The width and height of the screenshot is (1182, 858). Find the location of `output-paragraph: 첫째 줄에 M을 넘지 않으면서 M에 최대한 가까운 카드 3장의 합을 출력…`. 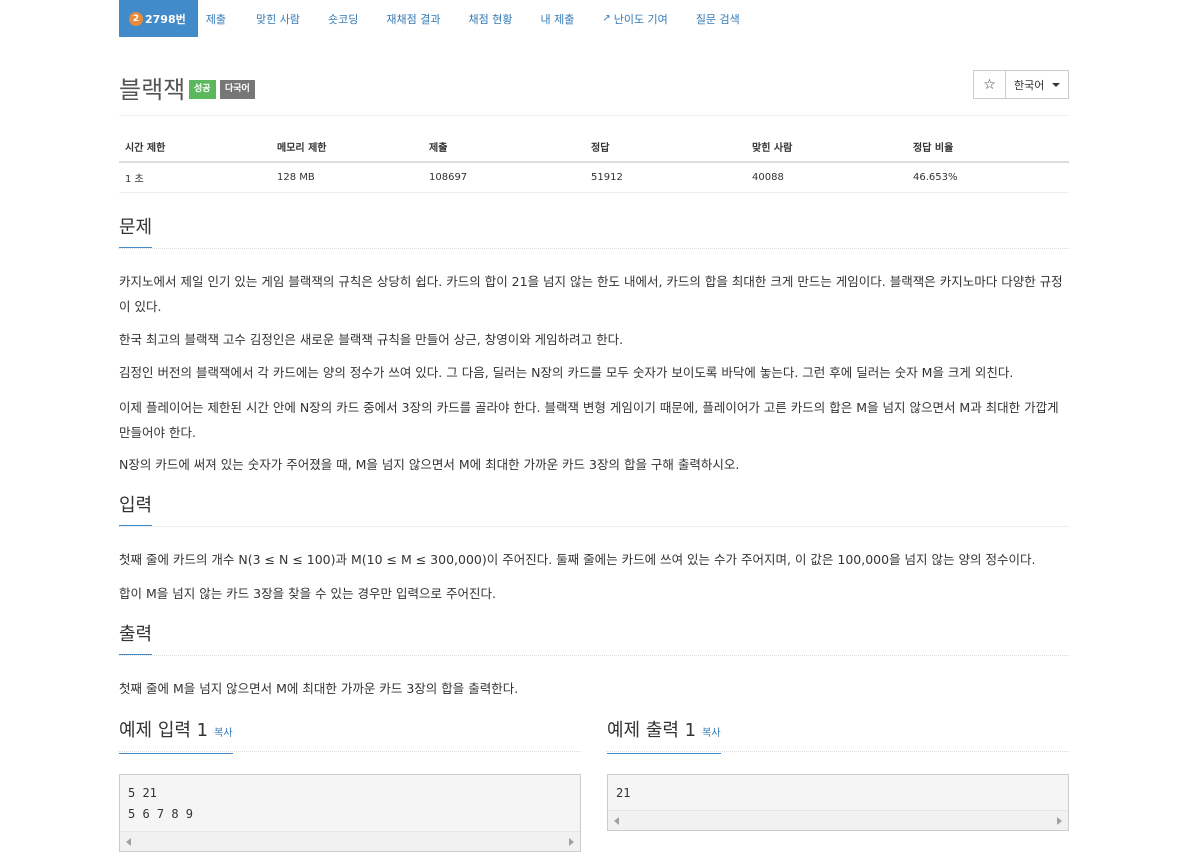

output-paragraph: 첫째 줄에 M을 넘지 않으면서 M에 최대한 가까운 카드 3장의 합을 출력… is located at coordinates (319, 688).